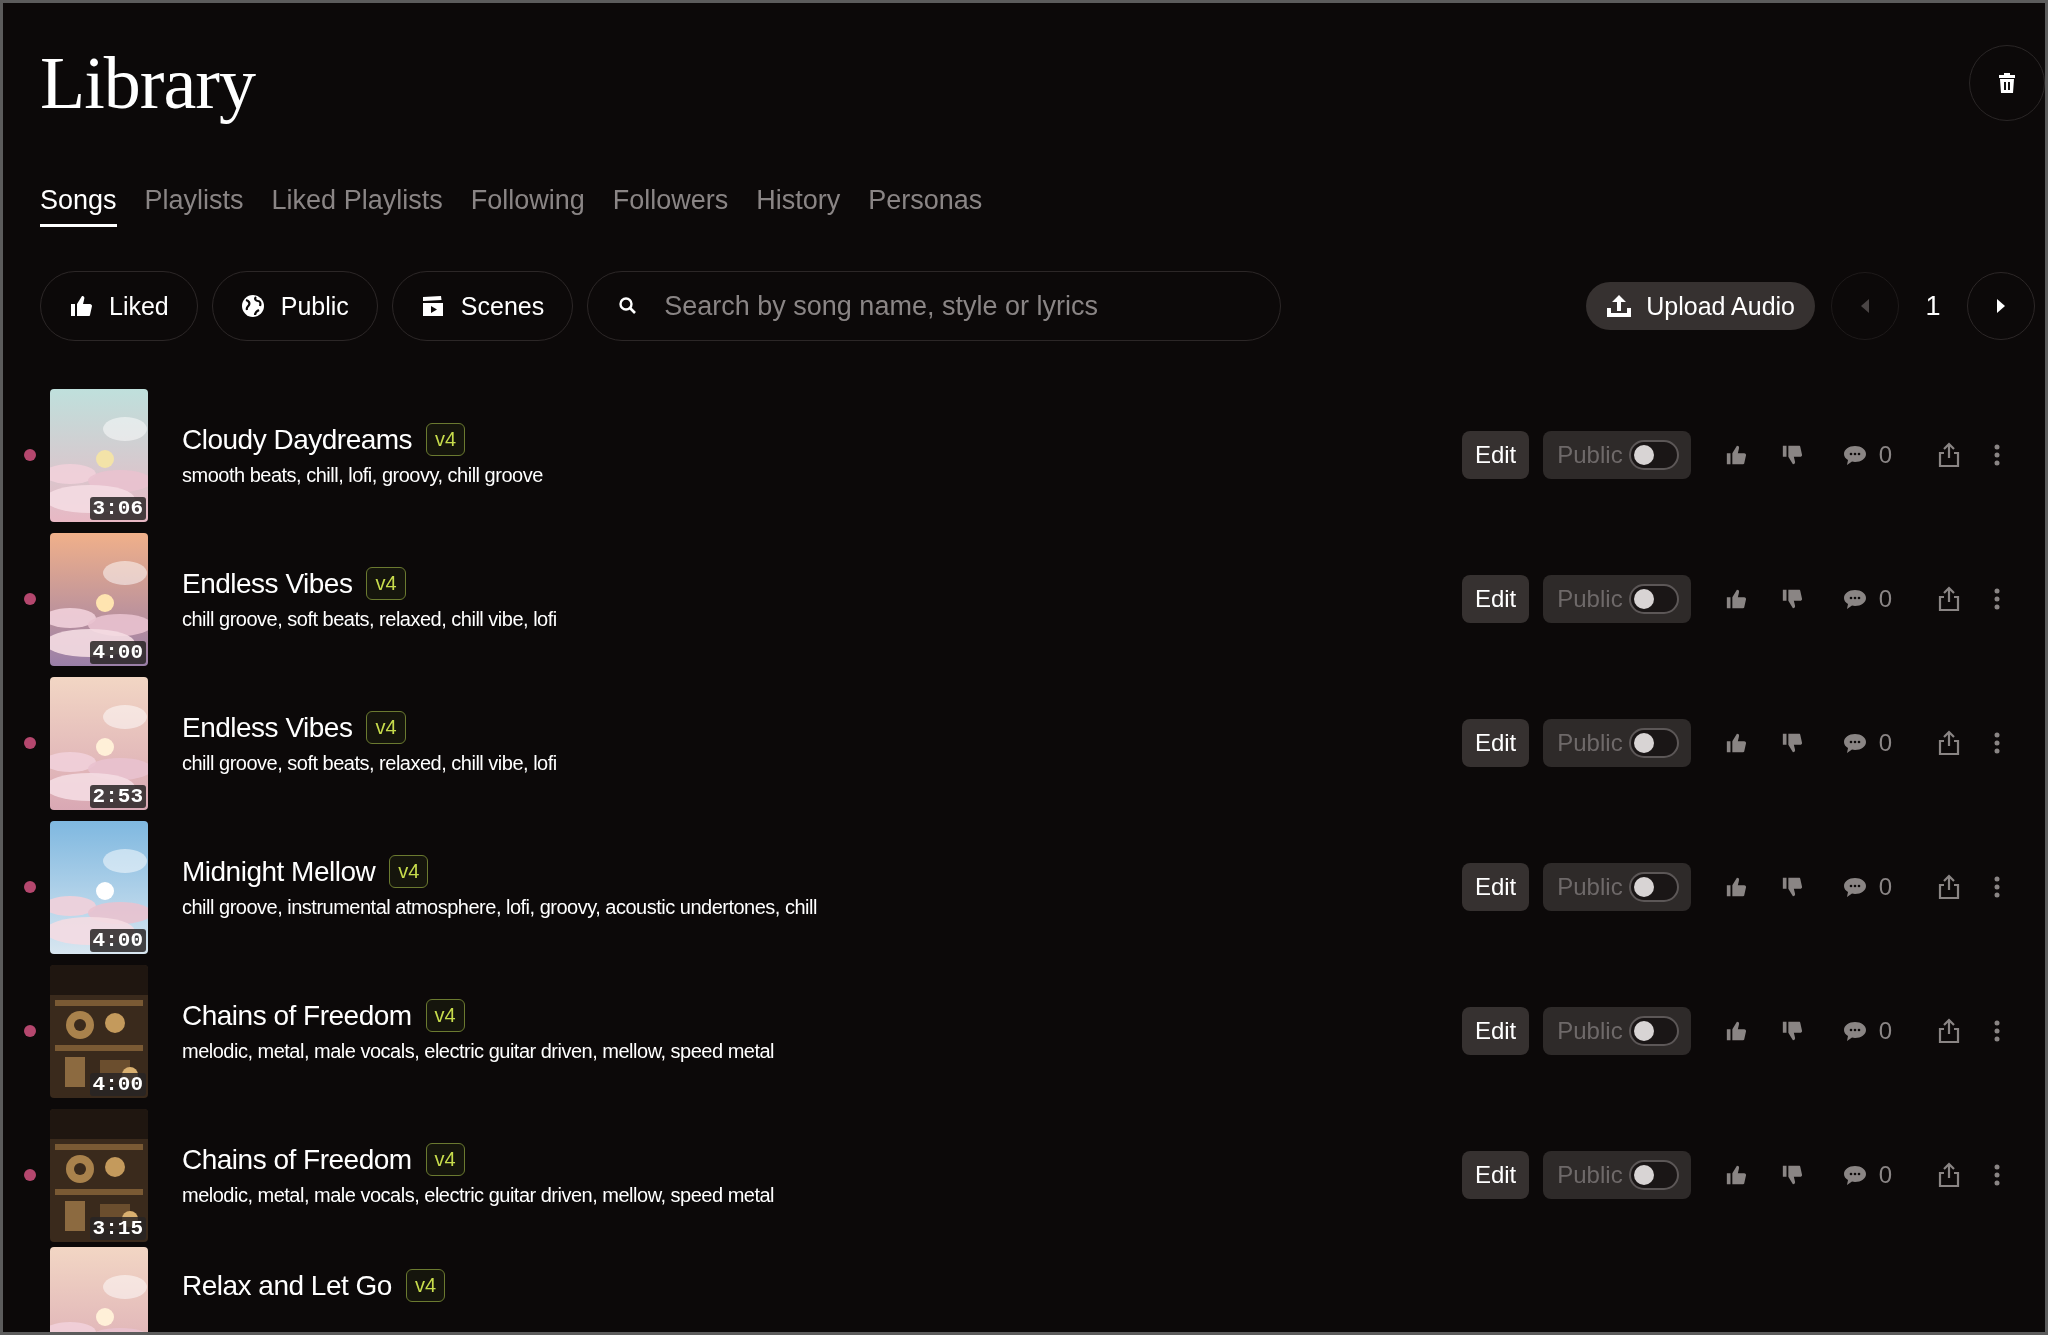 This screenshot has height=1335, width=2048. I want to click on globe-icon, so click(252, 306).